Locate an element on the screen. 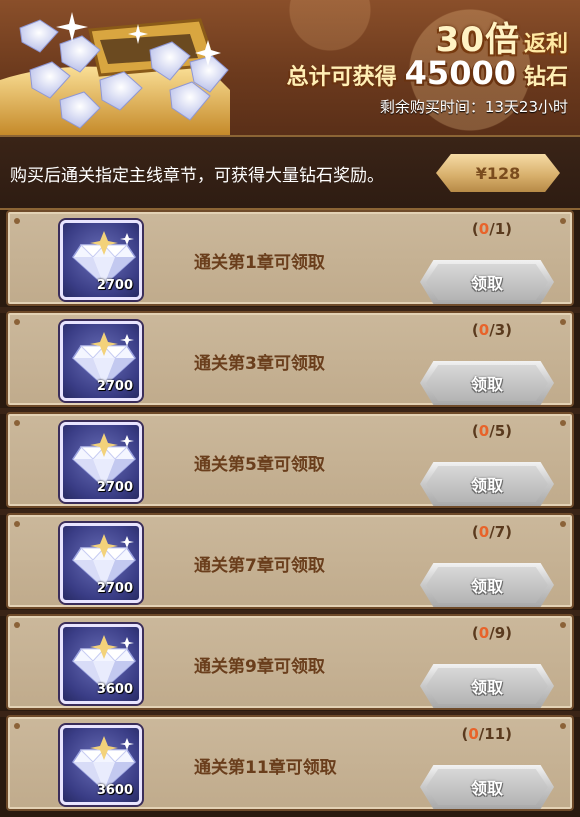 This screenshot has width=580, height=817. buy-button: ¥128 is located at coordinates (498, 173).